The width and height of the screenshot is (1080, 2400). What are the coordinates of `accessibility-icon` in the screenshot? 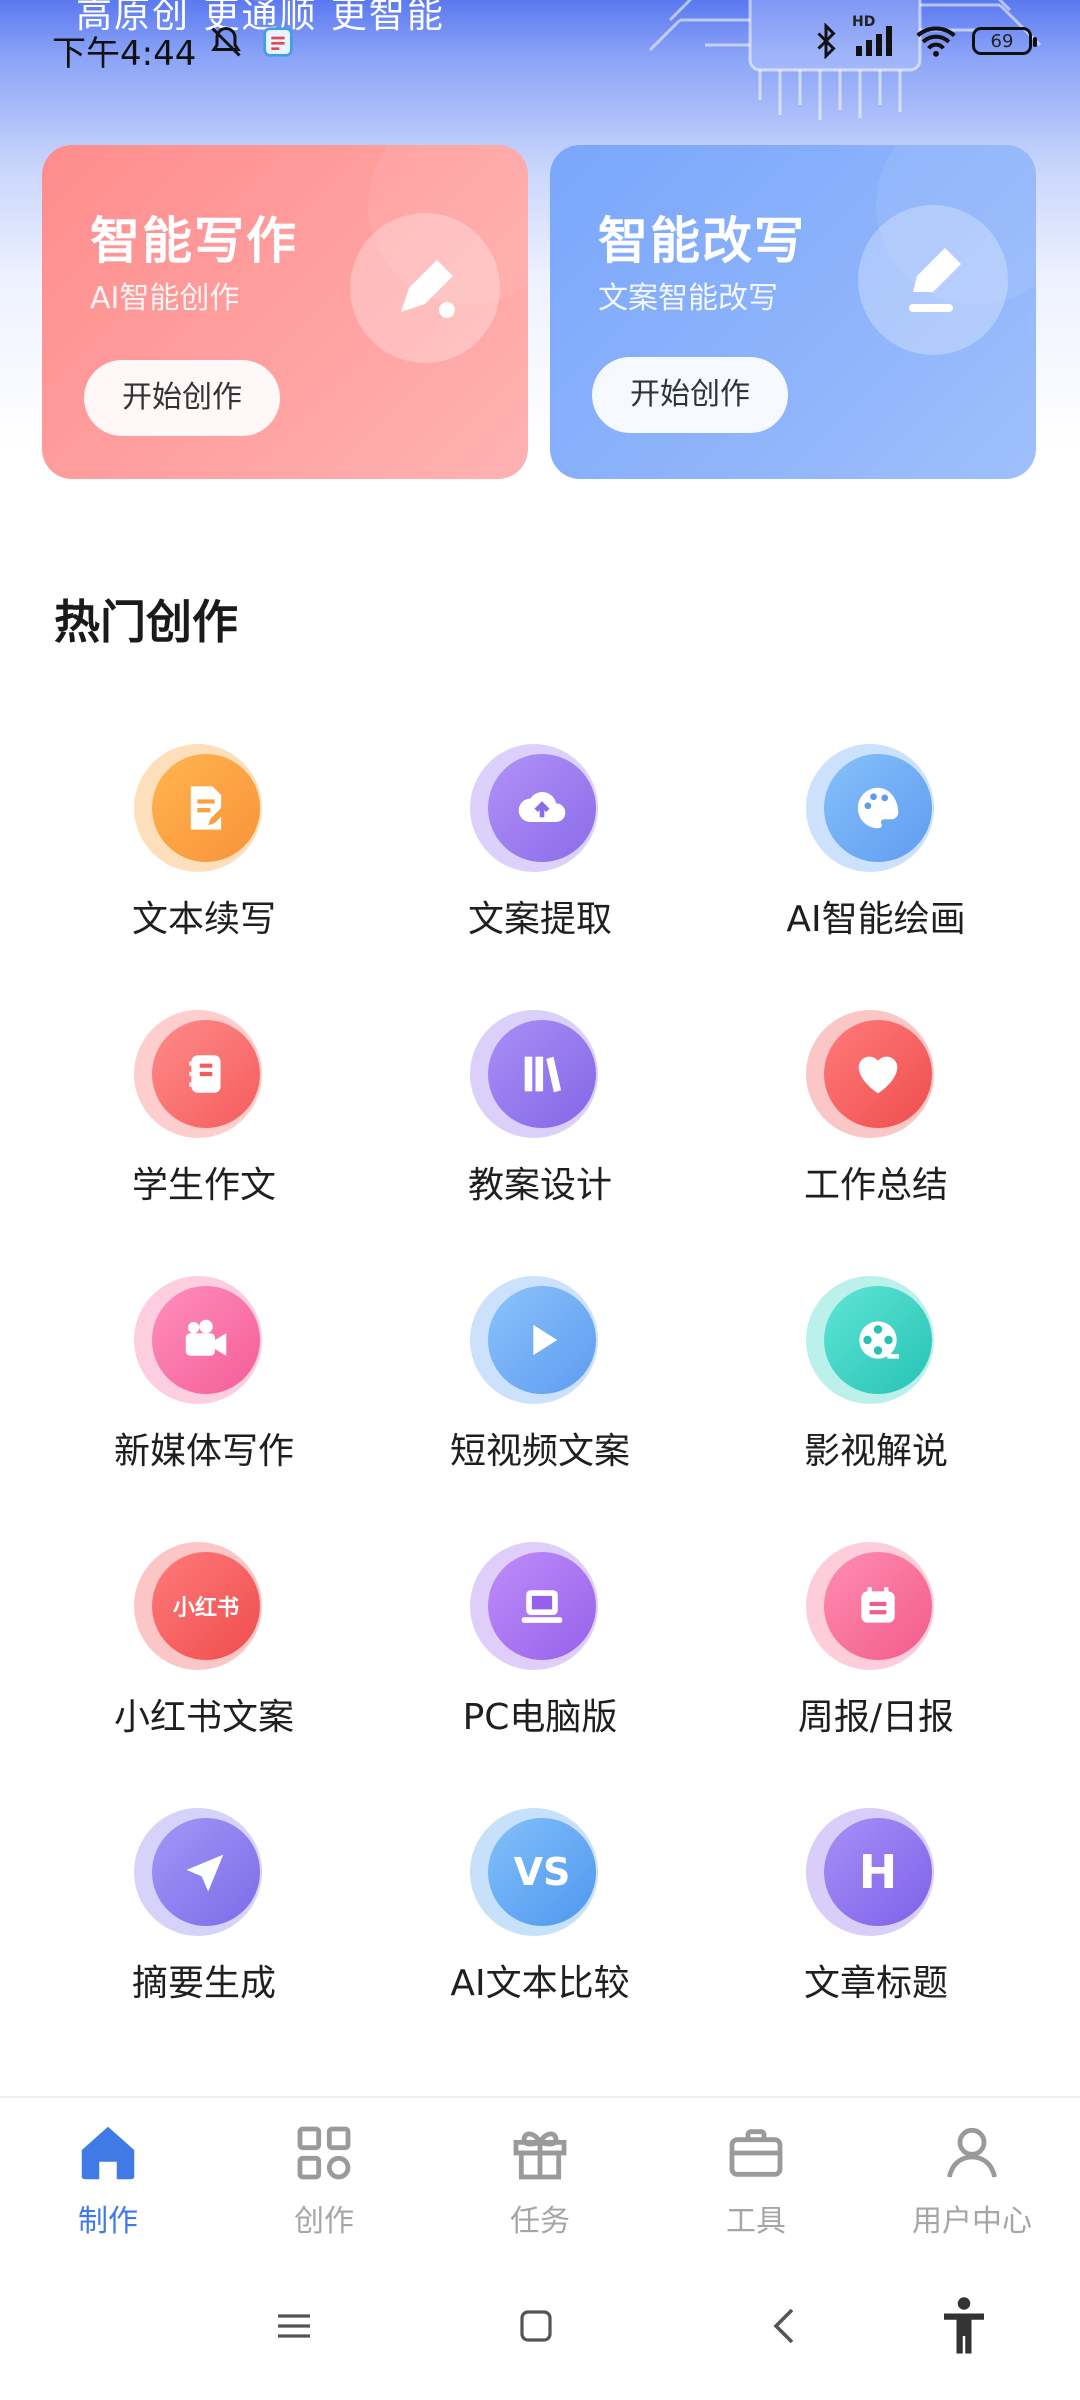 It's located at (964, 2326).